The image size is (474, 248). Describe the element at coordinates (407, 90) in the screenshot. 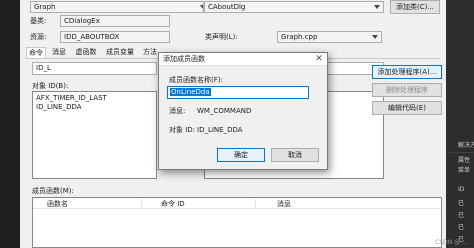

I see `delete-handler-button: 删除处理程序` at that location.